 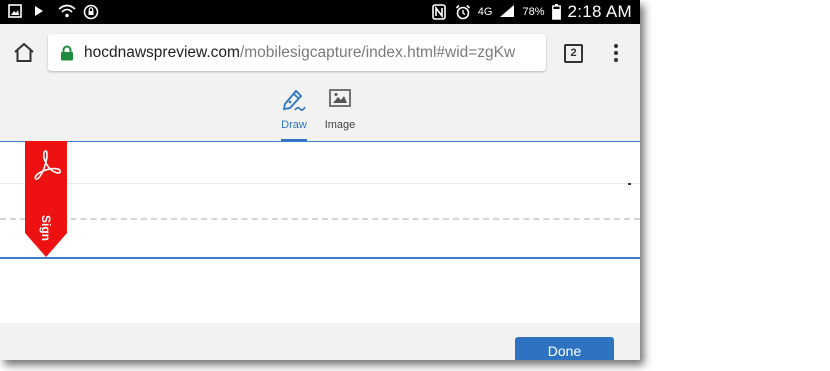 What do you see at coordinates (67, 12) in the screenshot?
I see `wifi-icon` at bounding box center [67, 12].